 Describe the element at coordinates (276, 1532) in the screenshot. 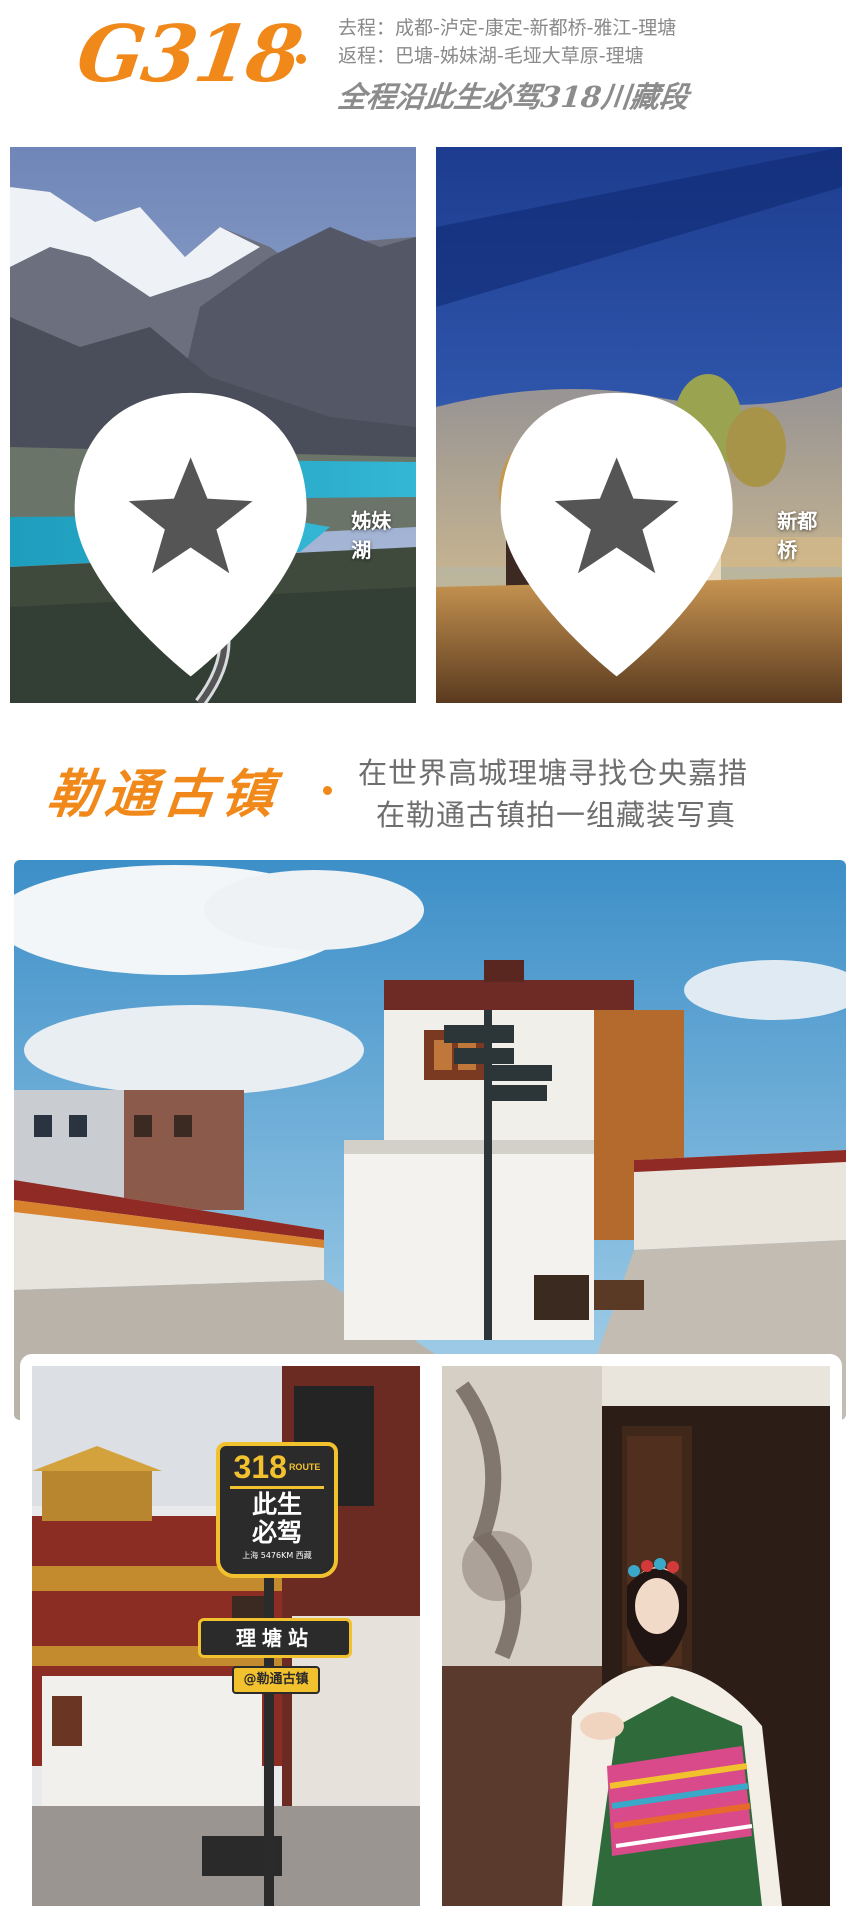

I see `sign-line-2: 必驾` at that location.